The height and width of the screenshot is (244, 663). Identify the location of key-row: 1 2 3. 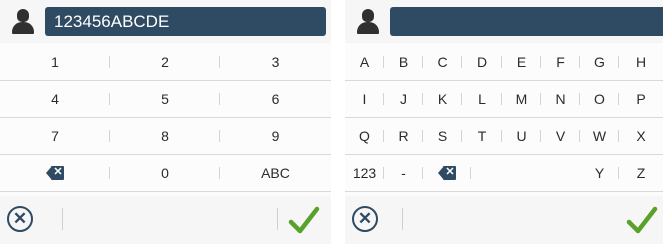
(165, 62).